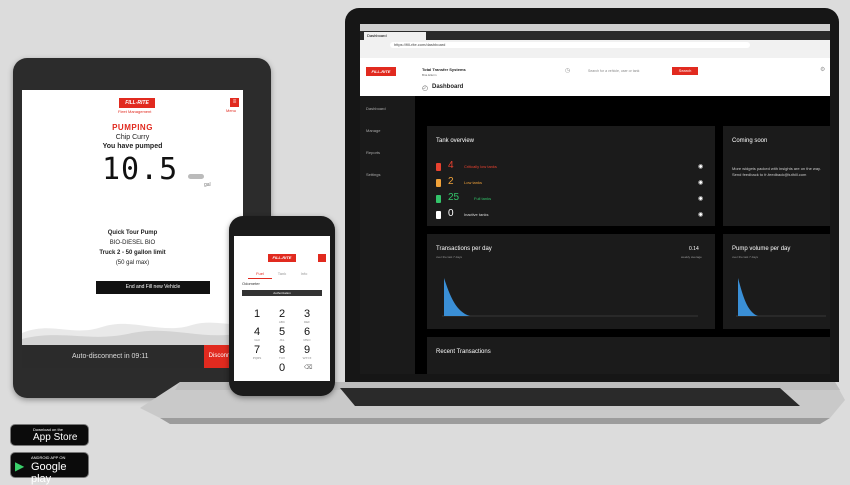  Describe the element at coordinates (449, 257) in the screenshot. I see `transactions-subtitle: over the last 7 days` at that location.